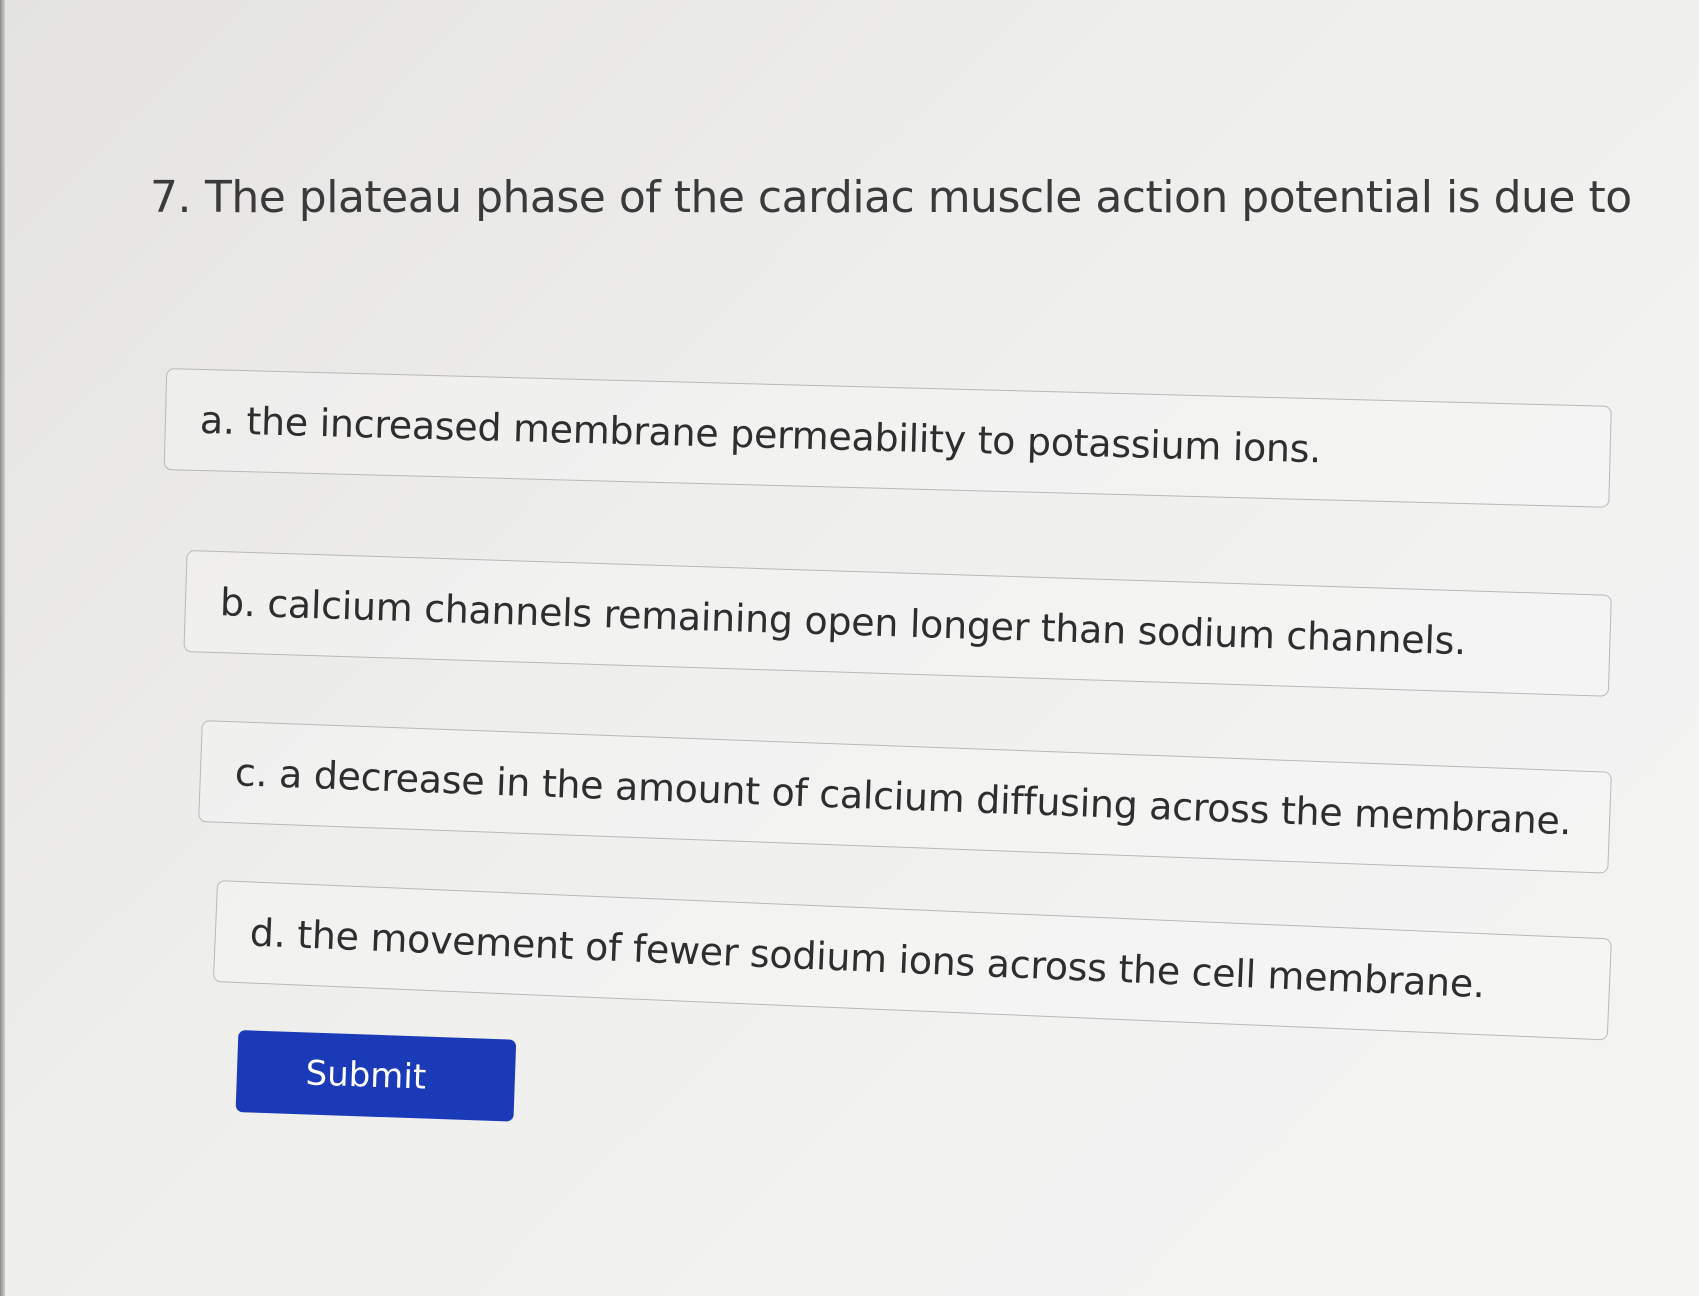 This screenshot has height=1296, width=1699. Describe the element at coordinates (268, 933) in the screenshot. I see `option-letter: d.` at that location.